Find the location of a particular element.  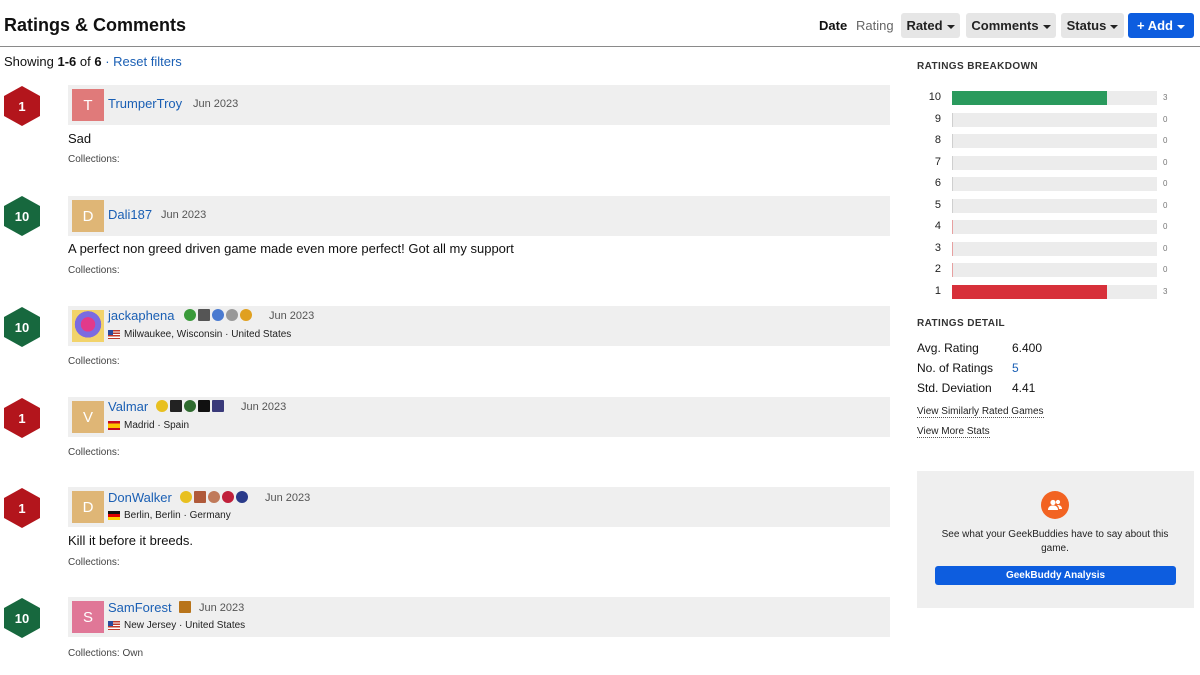

username-link: SamForest is located at coordinates (140, 607).